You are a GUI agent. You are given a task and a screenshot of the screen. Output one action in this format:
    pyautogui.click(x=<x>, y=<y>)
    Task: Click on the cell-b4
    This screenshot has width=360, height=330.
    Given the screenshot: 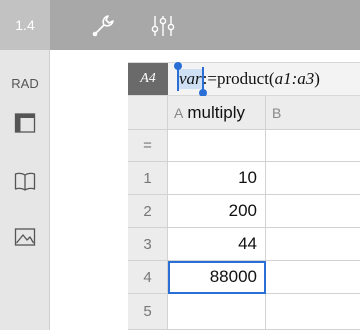 What is the action you would take?
    pyautogui.click(x=313, y=277)
    